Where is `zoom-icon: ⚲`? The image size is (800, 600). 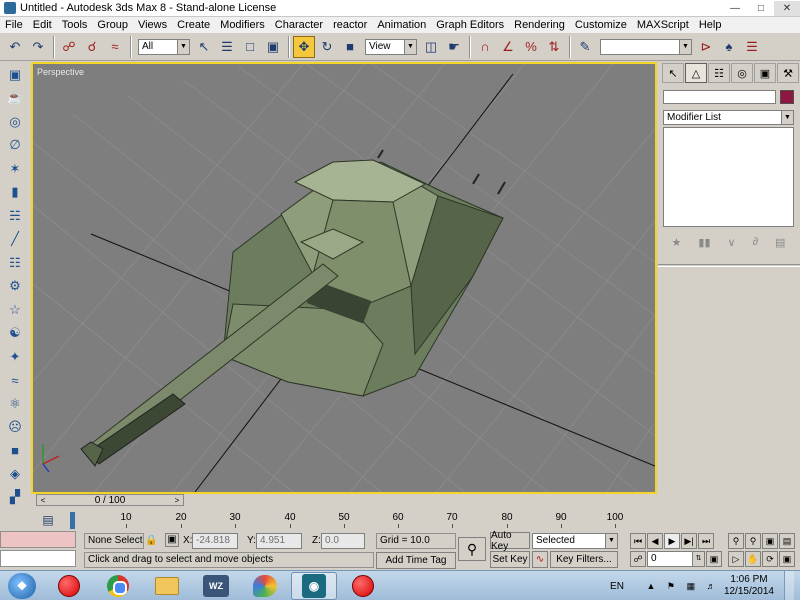
zoom-icon: ⚲ is located at coordinates (736, 541).